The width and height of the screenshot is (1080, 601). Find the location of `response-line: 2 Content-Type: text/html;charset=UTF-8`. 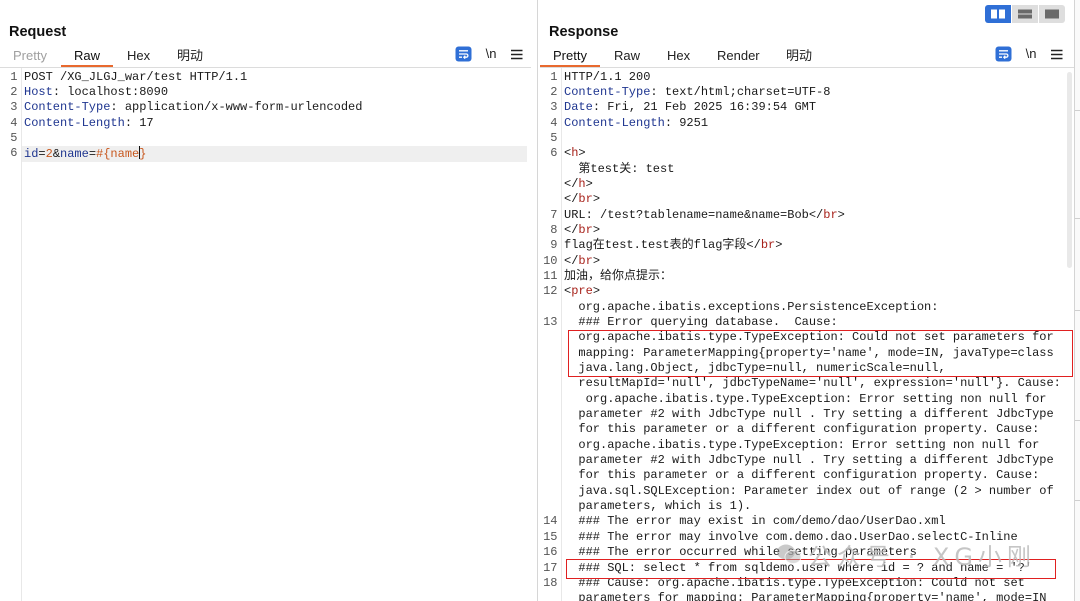

response-line: 2 Content-Type: text/html;charset=UTF-8 is located at coordinates (810, 92).